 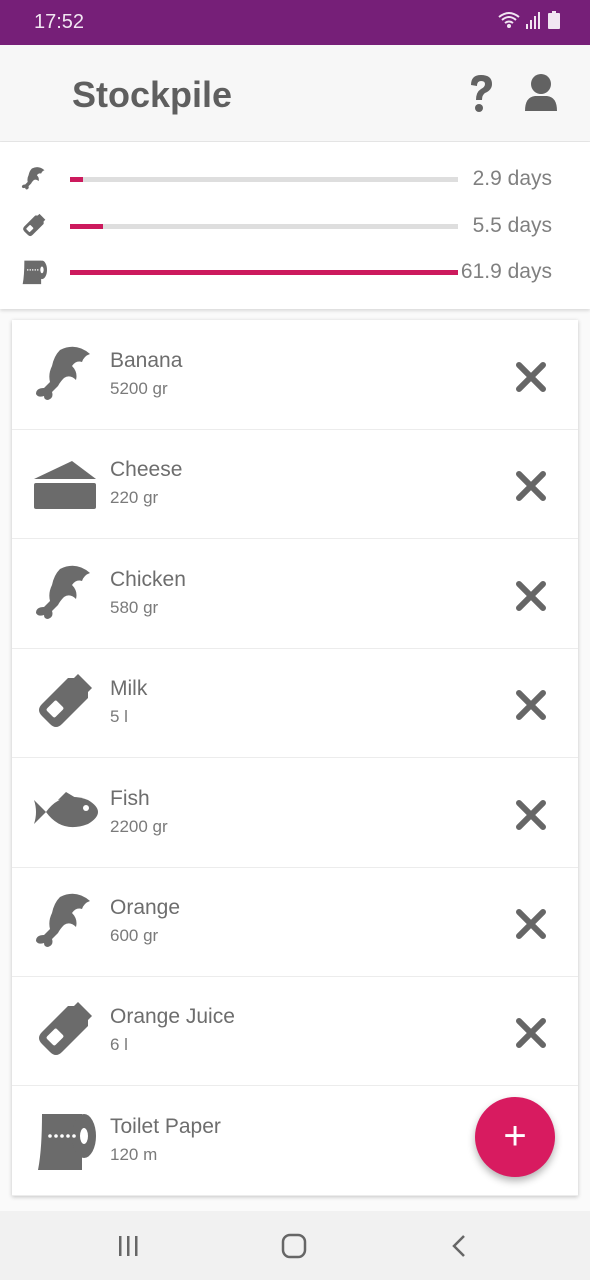 What do you see at coordinates (295, 922) in the screenshot?
I see `list-item: Orange 600 gr` at bounding box center [295, 922].